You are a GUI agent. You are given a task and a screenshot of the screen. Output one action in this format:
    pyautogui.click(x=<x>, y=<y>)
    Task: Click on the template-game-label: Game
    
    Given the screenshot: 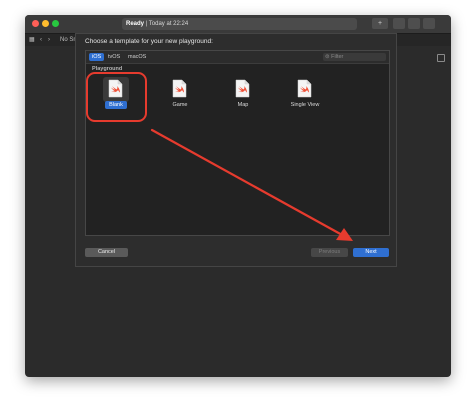 What is the action you would take?
    pyautogui.click(x=180, y=105)
    